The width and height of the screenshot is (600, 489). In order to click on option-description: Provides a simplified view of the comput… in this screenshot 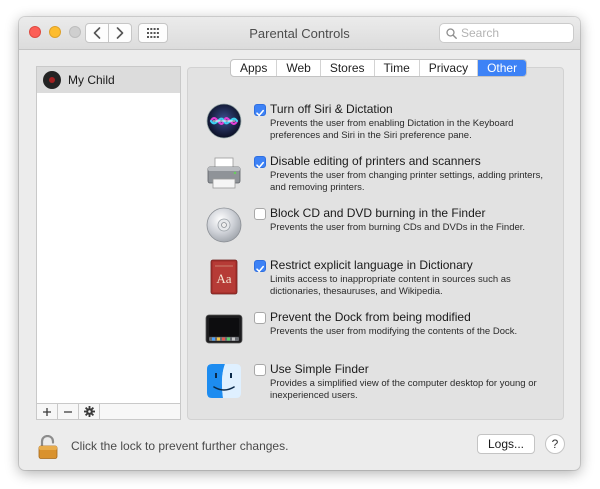, I will do `click(403, 389)`.